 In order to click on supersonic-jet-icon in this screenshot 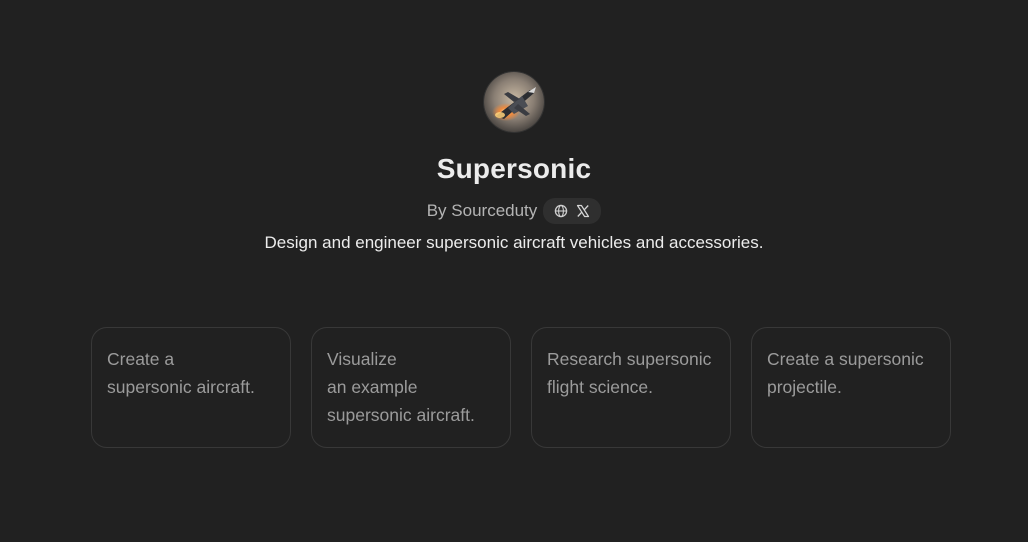, I will do `click(514, 102)`.